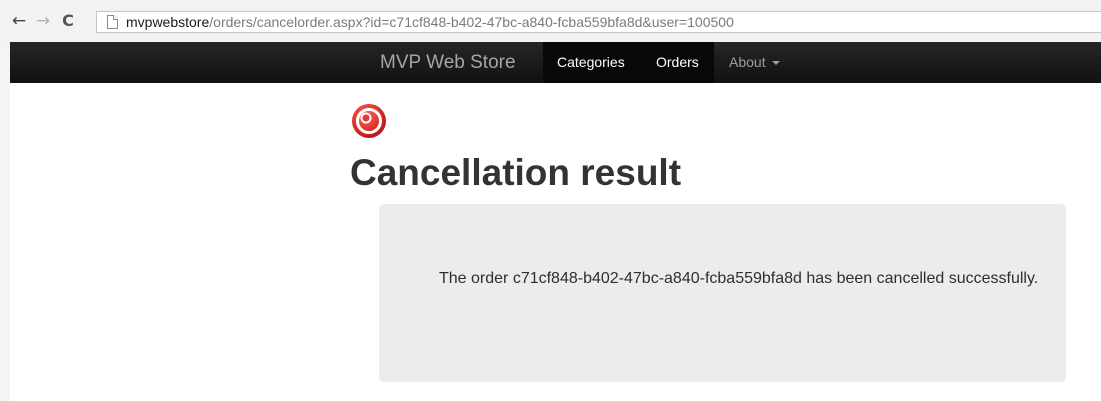 This screenshot has width=1101, height=401. Describe the element at coordinates (516, 172) in the screenshot. I see `page-title: Cancellation result` at that location.